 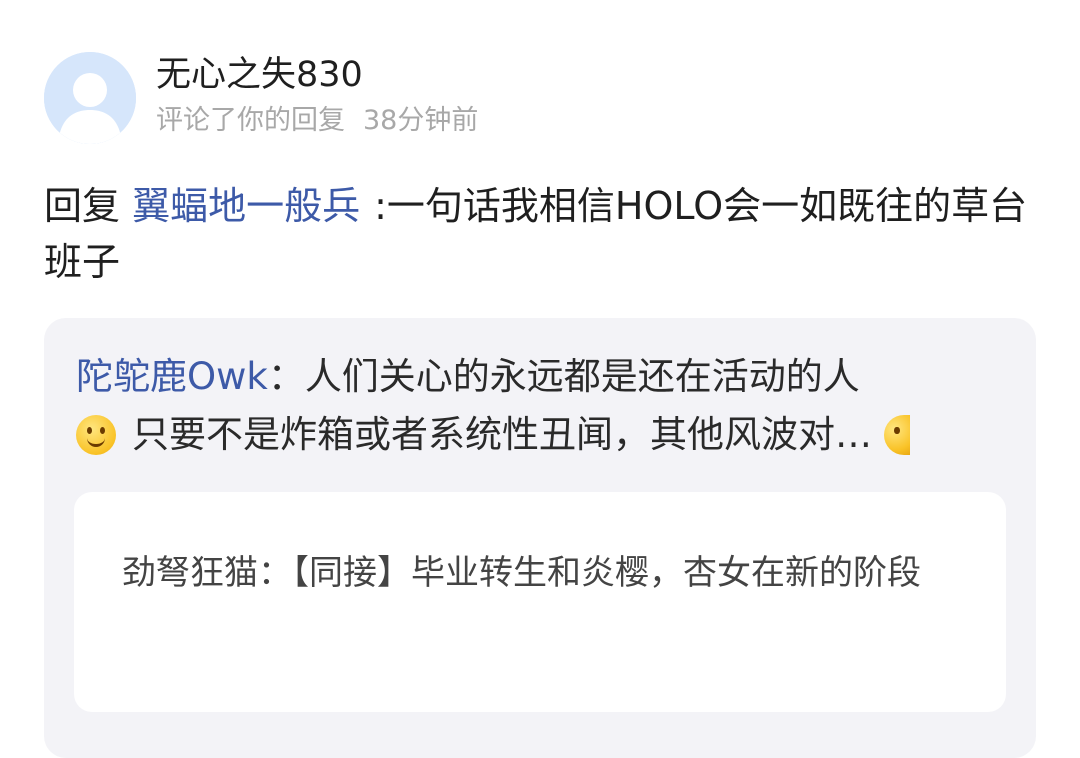 I want to click on quoted-line1-text: 人们关心的永远都是还在活动的人, so click(x=582, y=376).